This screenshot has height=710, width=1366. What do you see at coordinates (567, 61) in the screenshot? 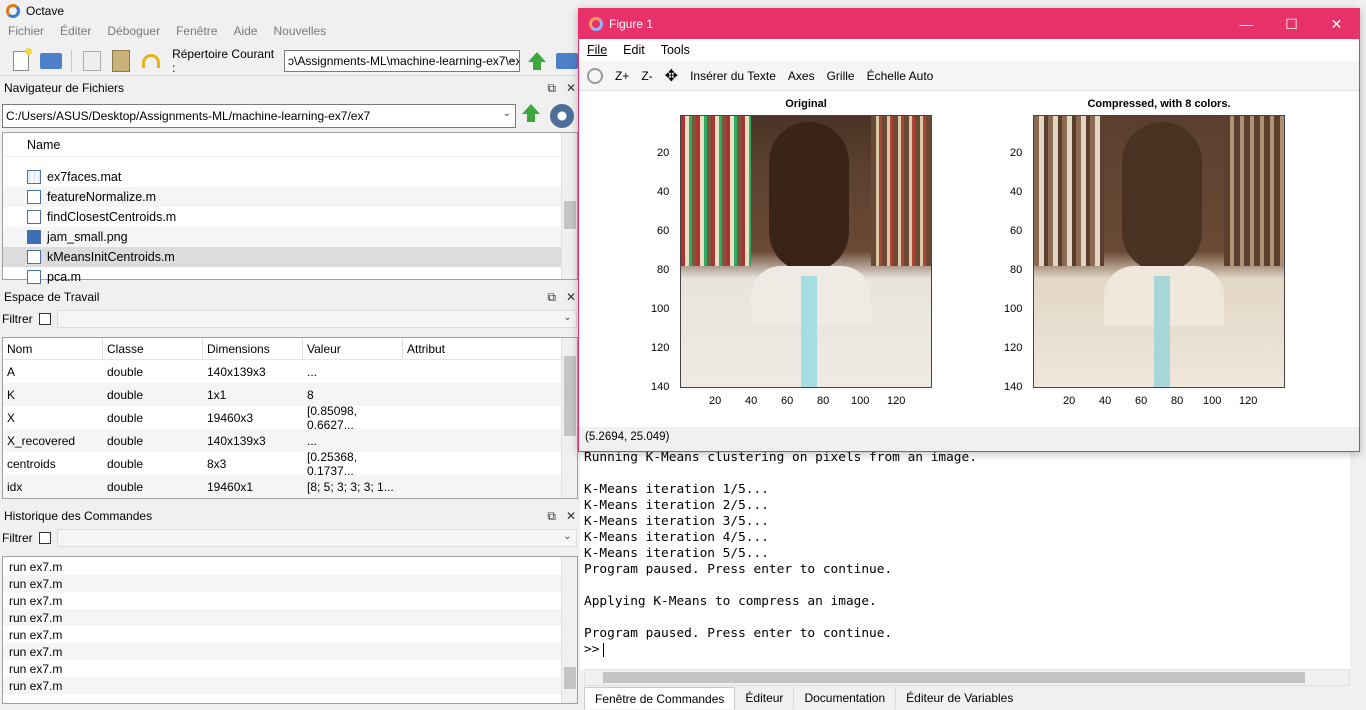
I see `browse-dir-button` at bounding box center [567, 61].